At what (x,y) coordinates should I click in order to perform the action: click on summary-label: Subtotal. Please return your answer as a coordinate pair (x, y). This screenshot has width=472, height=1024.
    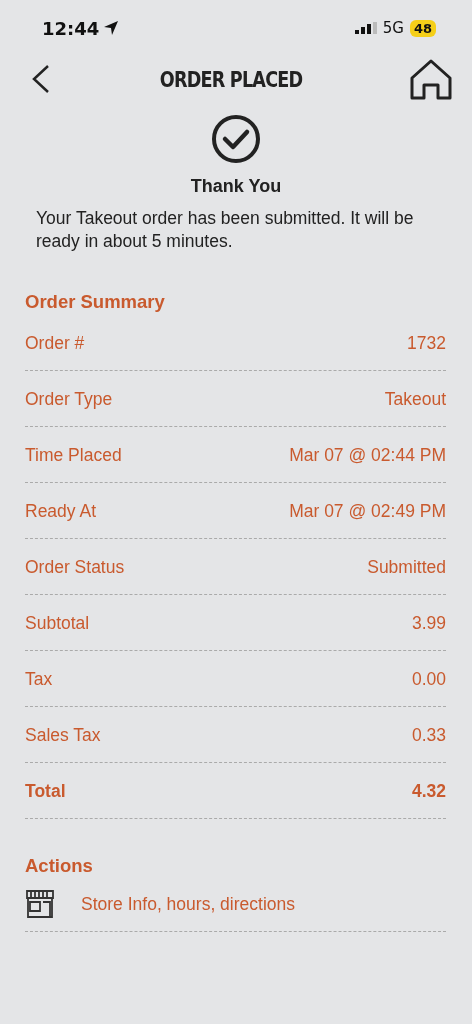
    Looking at the image, I should click on (57, 623).